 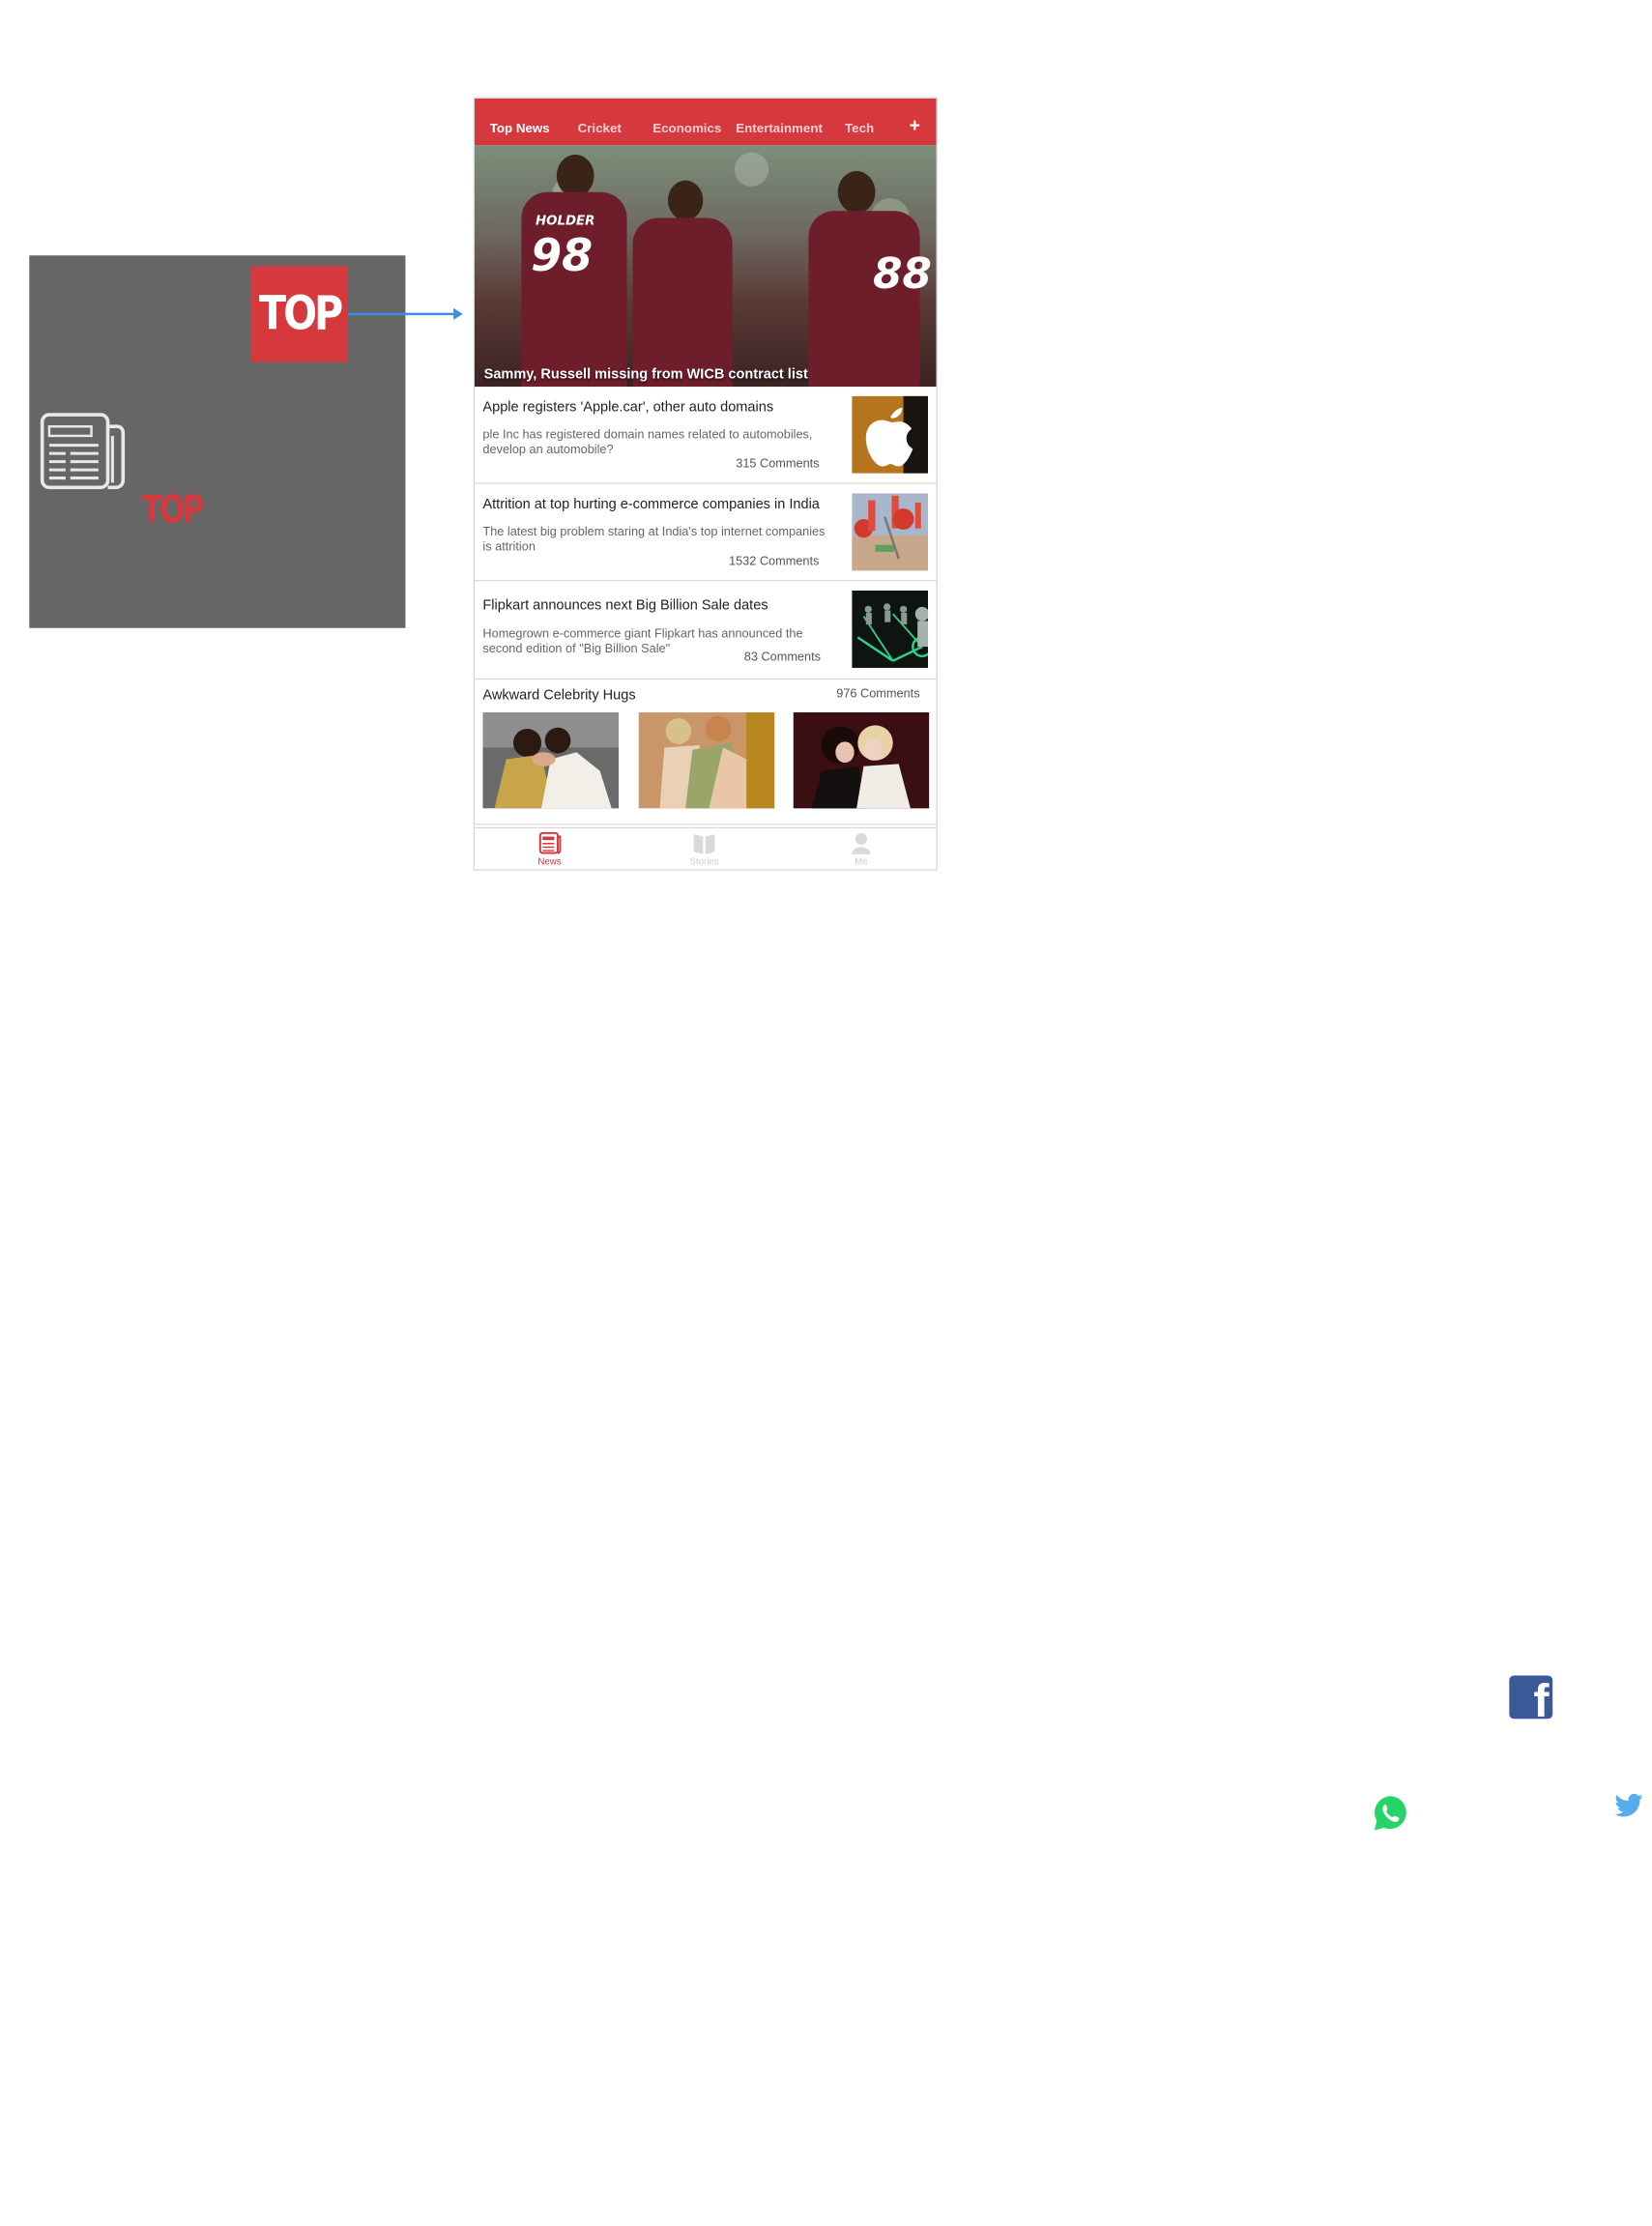 I want to click on nav-me: Me, so click(x=861, y=850).